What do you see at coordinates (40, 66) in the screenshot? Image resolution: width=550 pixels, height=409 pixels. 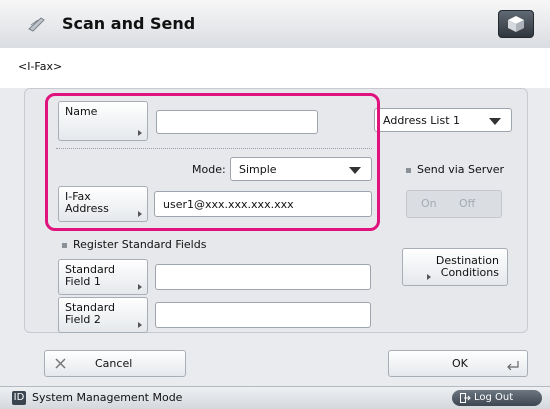 I see `breadcrumb: <I-Fax>` at bounding box center [40, 66].